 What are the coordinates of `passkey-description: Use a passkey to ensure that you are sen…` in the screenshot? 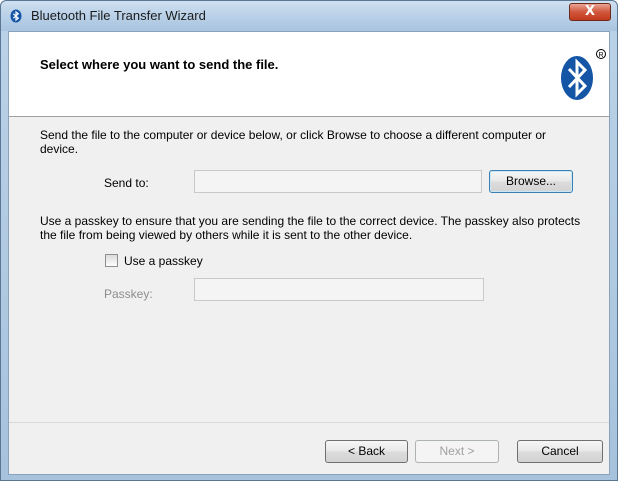 It's located at (310, 228).